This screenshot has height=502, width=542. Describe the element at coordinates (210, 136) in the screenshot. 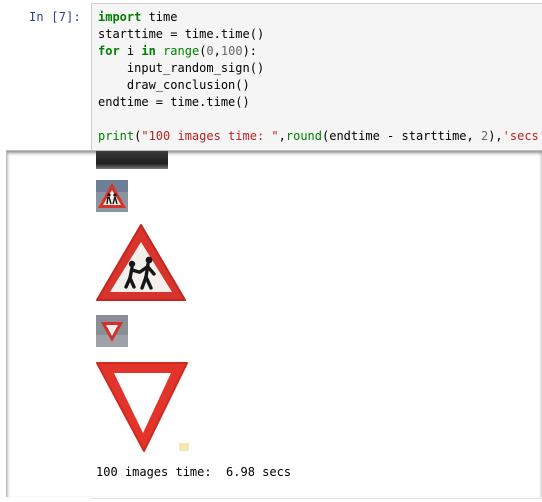

I see `code-token: "100 images time: "` at that location.